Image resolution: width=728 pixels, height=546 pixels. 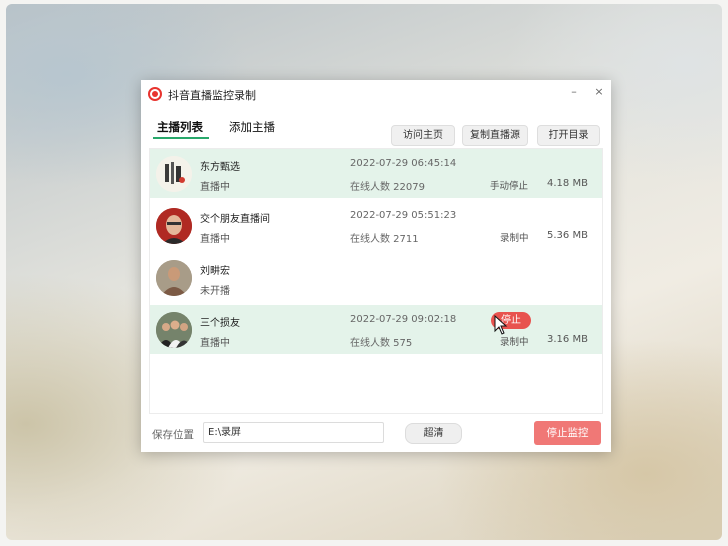 I want to click on streamer-name: 刘畊宏, so click(x=215, y=271).